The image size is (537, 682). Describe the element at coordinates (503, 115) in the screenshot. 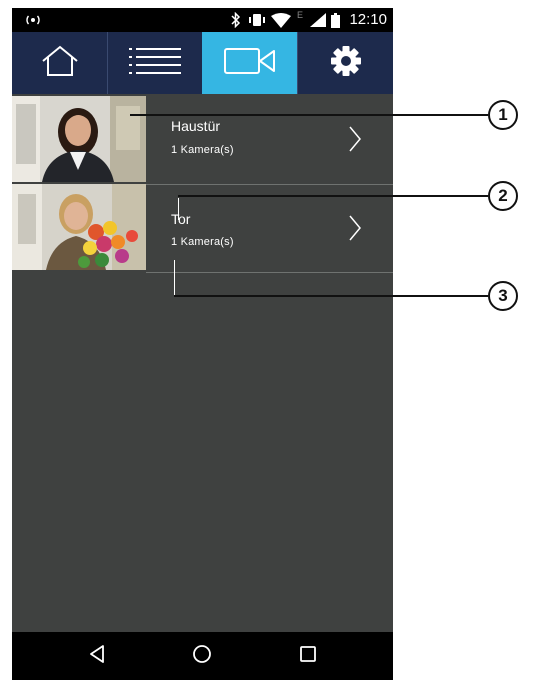

I see `callout-1: 1` at that location.